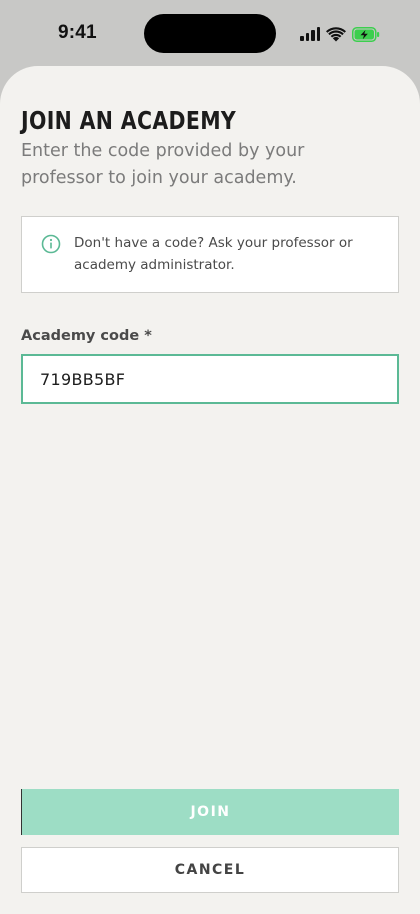 This screenshot has height=914, width=420. I want to click on academy-code-input, so click(210, 379).